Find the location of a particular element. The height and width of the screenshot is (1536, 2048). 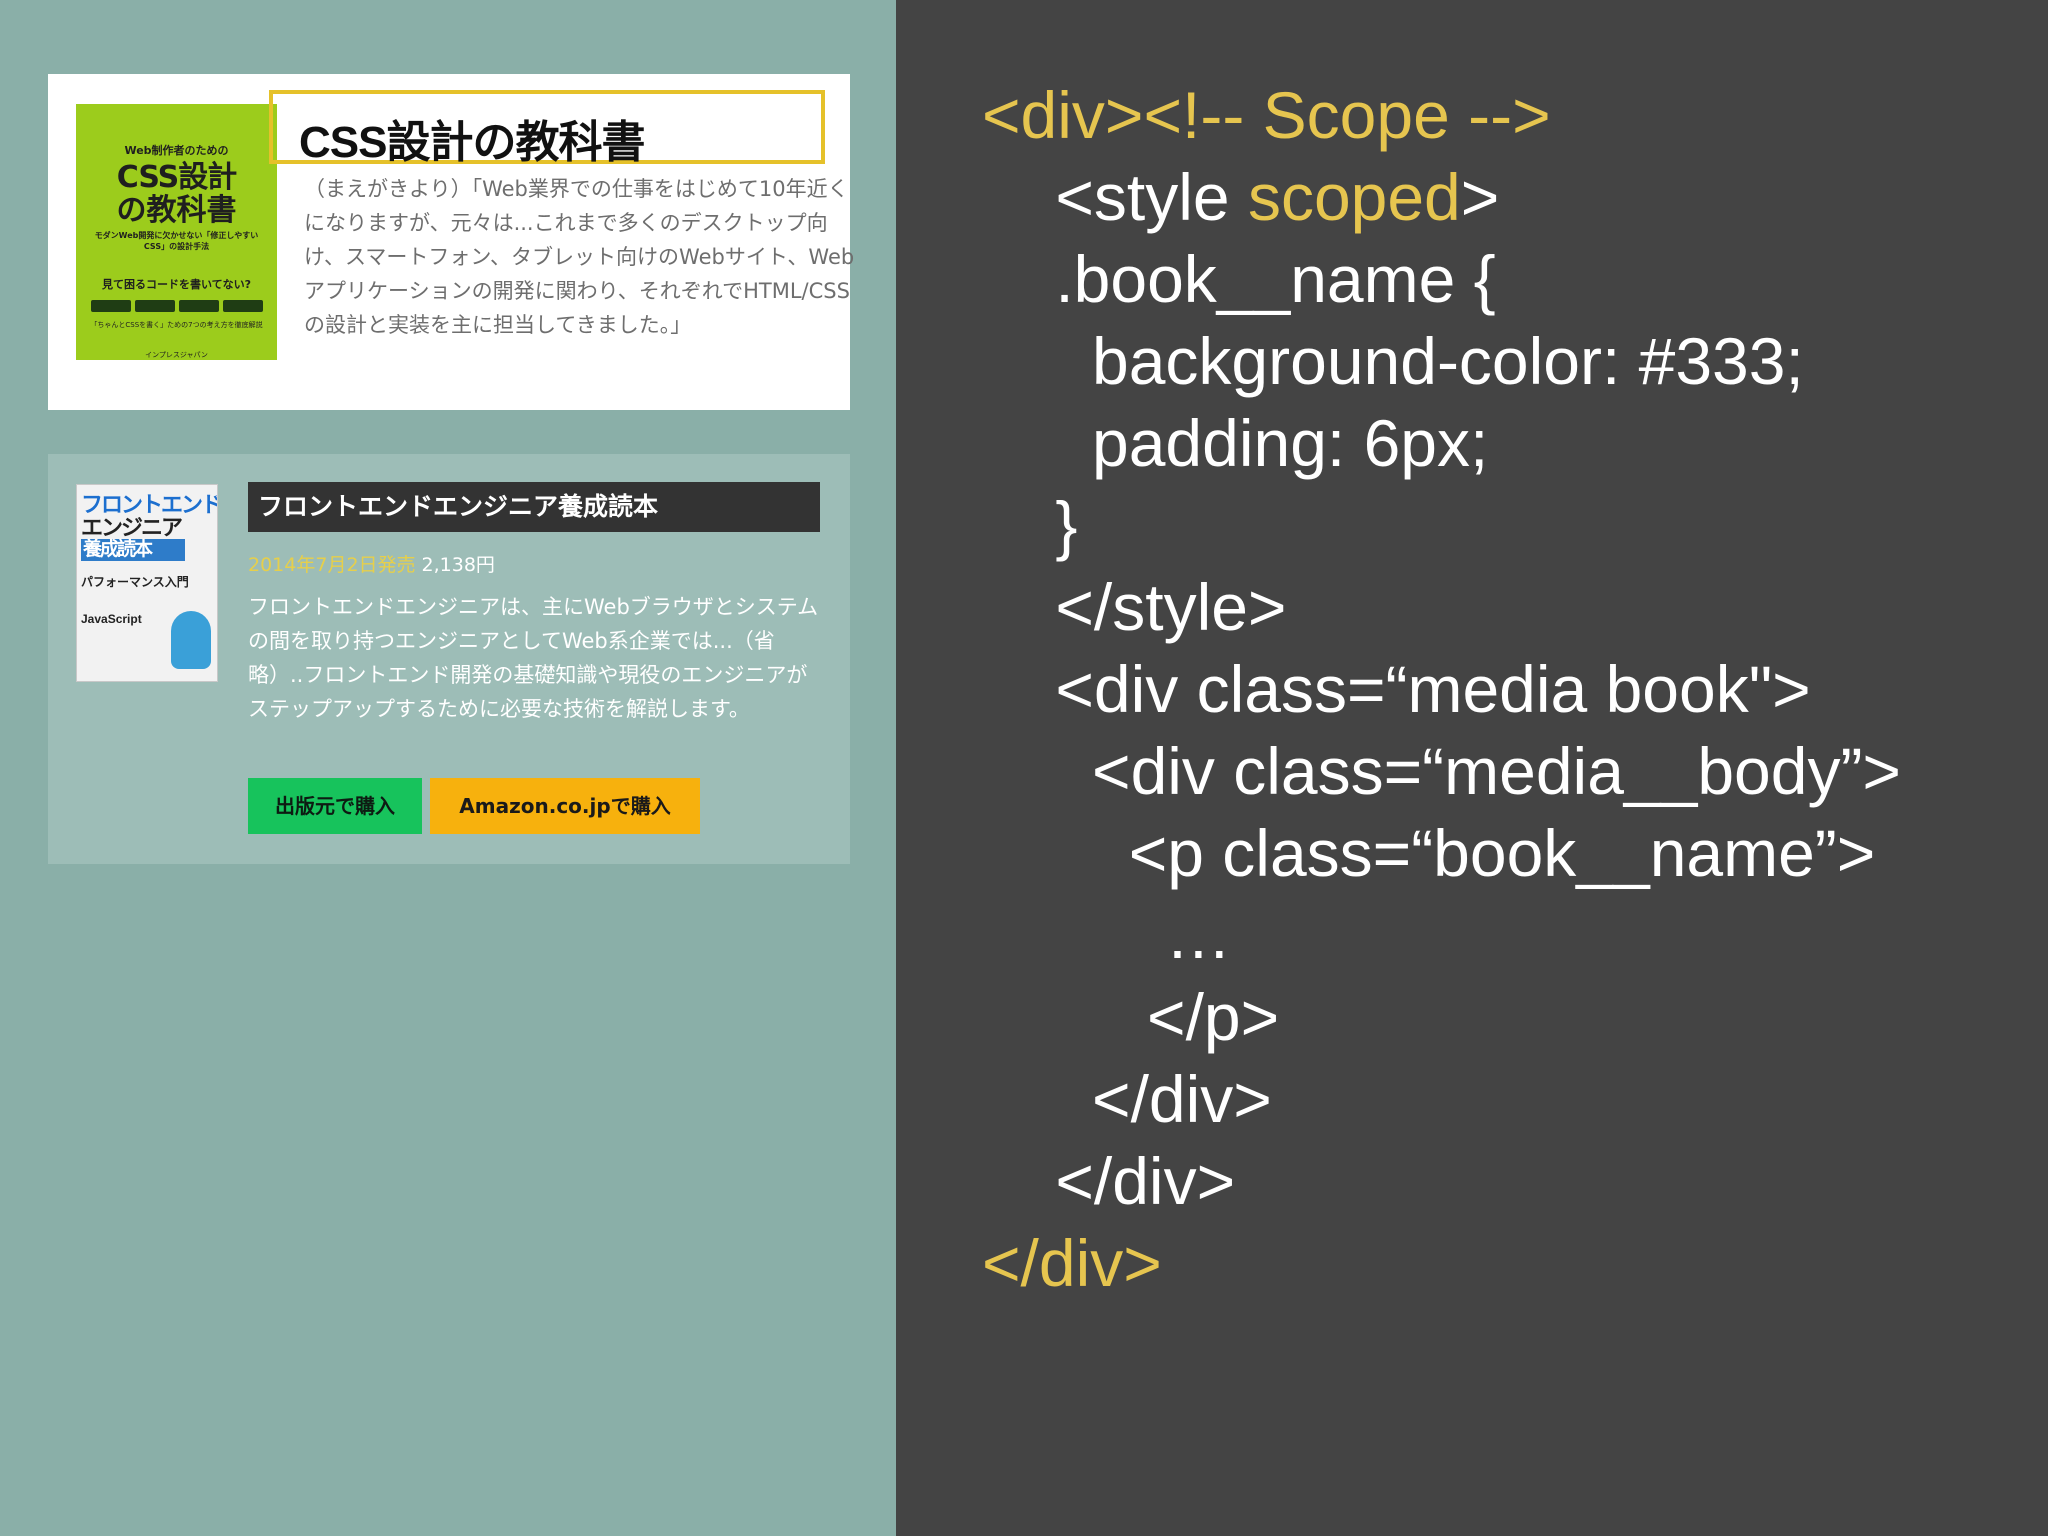

cover-question: 見て困るコードを書いてない? is located at coordinates (176, 284).